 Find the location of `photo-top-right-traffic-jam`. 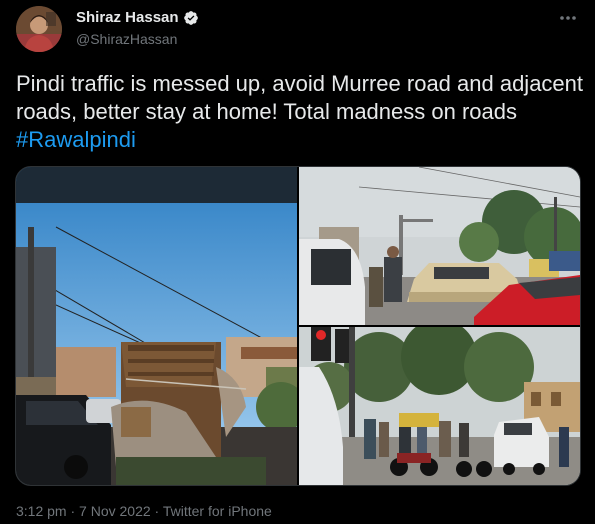

photo-top-right-traffic-jam is located at coordinates (439, 246).